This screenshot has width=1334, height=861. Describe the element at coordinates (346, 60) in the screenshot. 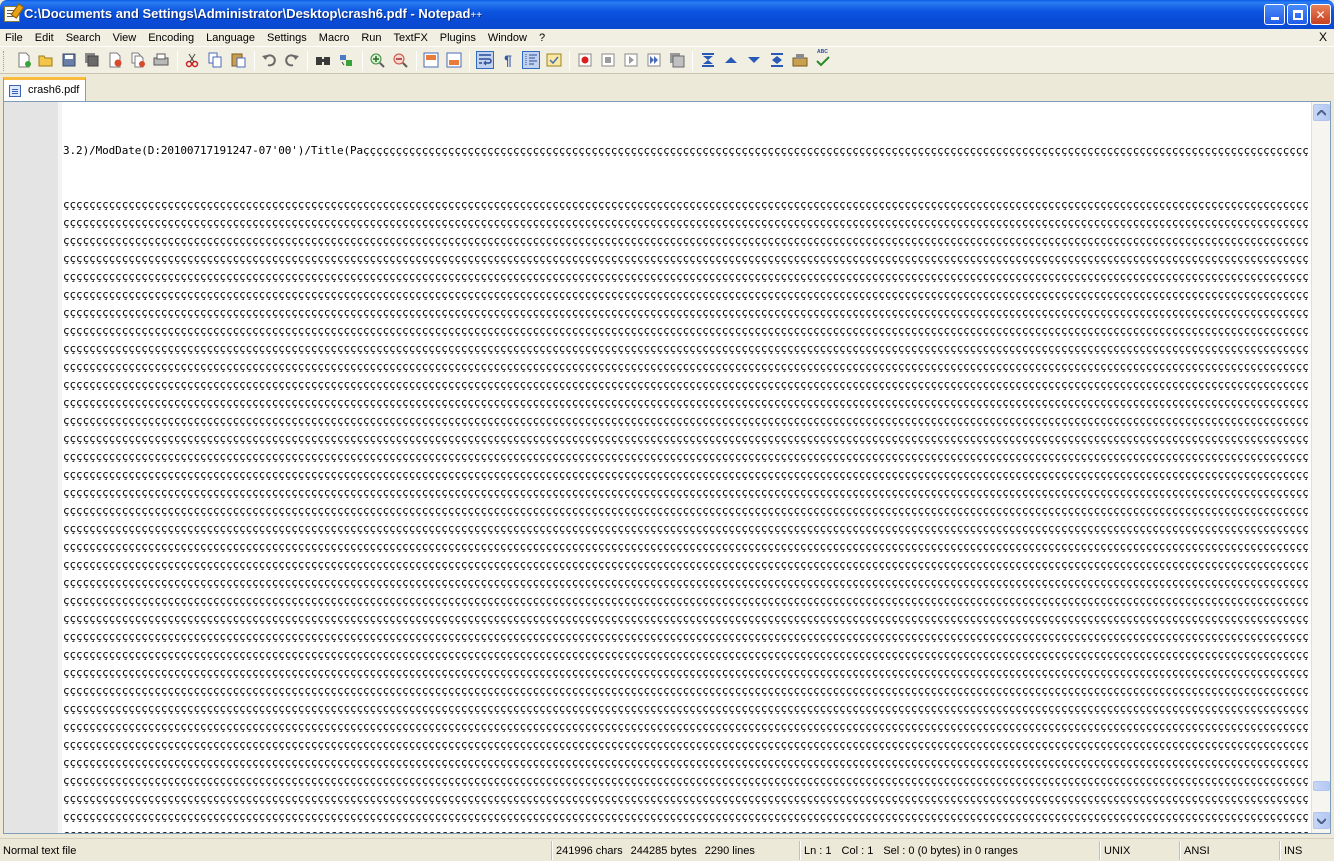

I see `replace-button` at that location.